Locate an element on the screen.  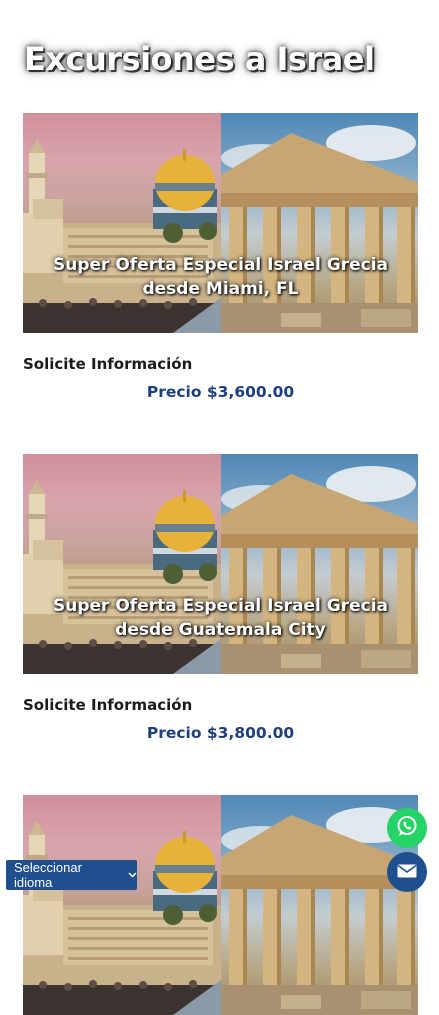
language-select-label: Seleccionar idioma is located at coordinates (48, 875).